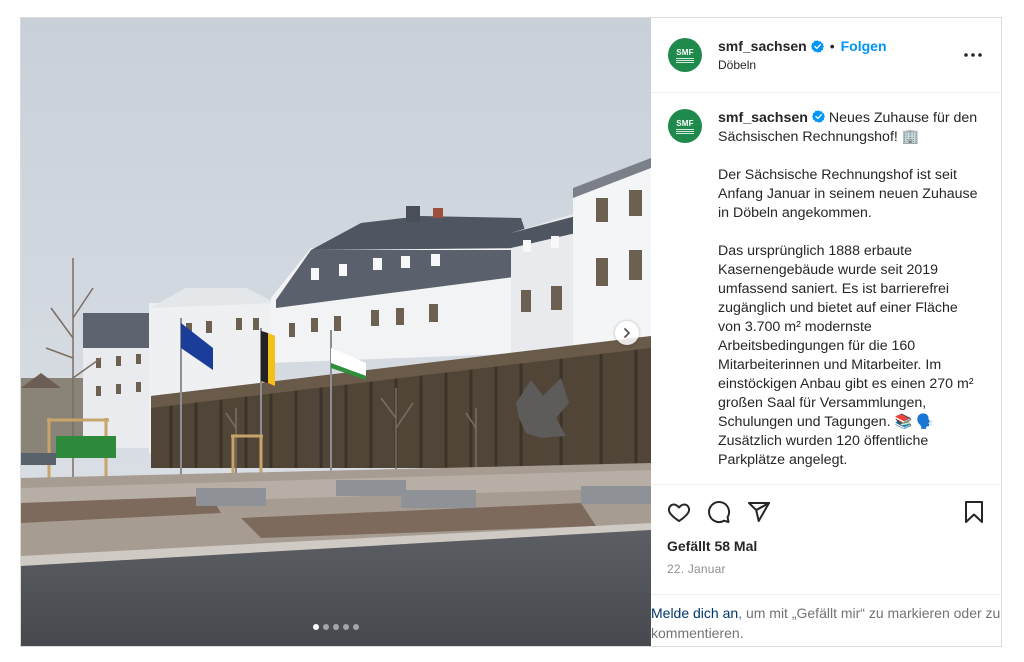 This screenshot has width=1024, height=662. I want to click on chevron-right-icon, so click(627, 333).